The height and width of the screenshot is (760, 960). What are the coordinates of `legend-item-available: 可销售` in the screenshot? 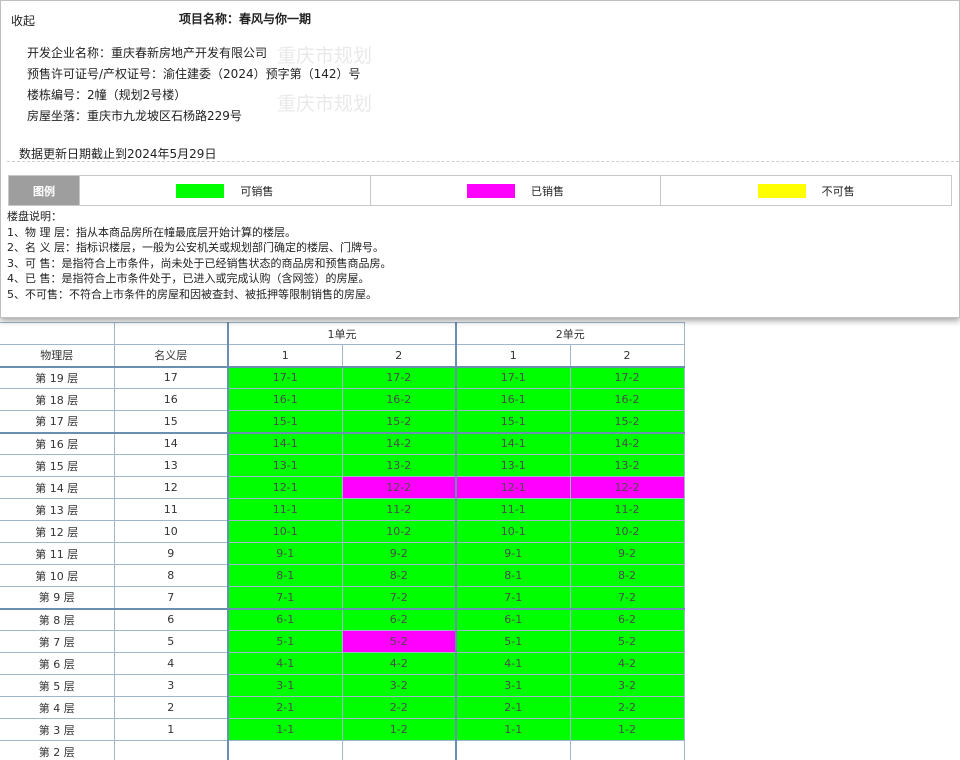 It's located at (224, 190).